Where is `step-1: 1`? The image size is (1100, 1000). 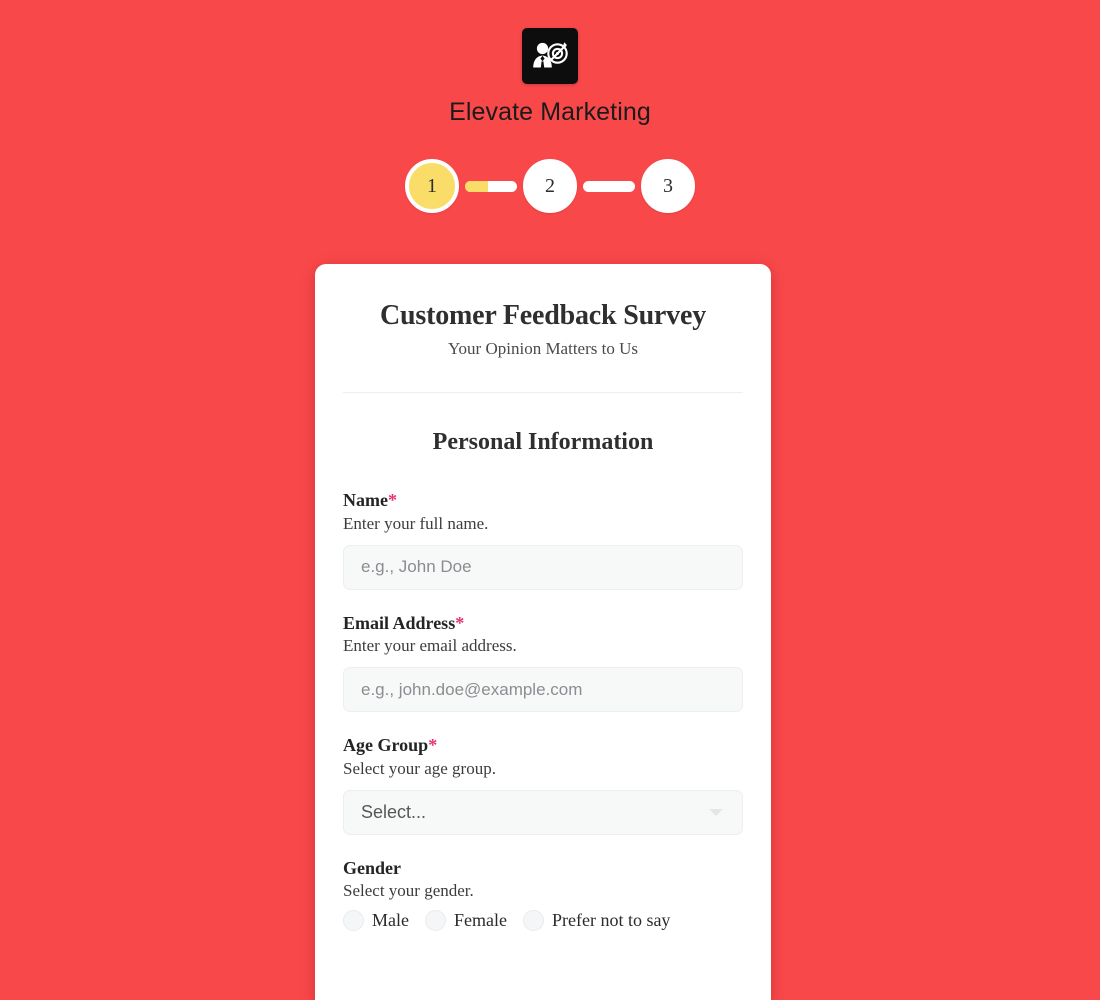 step-1: 1 is located at coordinates (432, 186).